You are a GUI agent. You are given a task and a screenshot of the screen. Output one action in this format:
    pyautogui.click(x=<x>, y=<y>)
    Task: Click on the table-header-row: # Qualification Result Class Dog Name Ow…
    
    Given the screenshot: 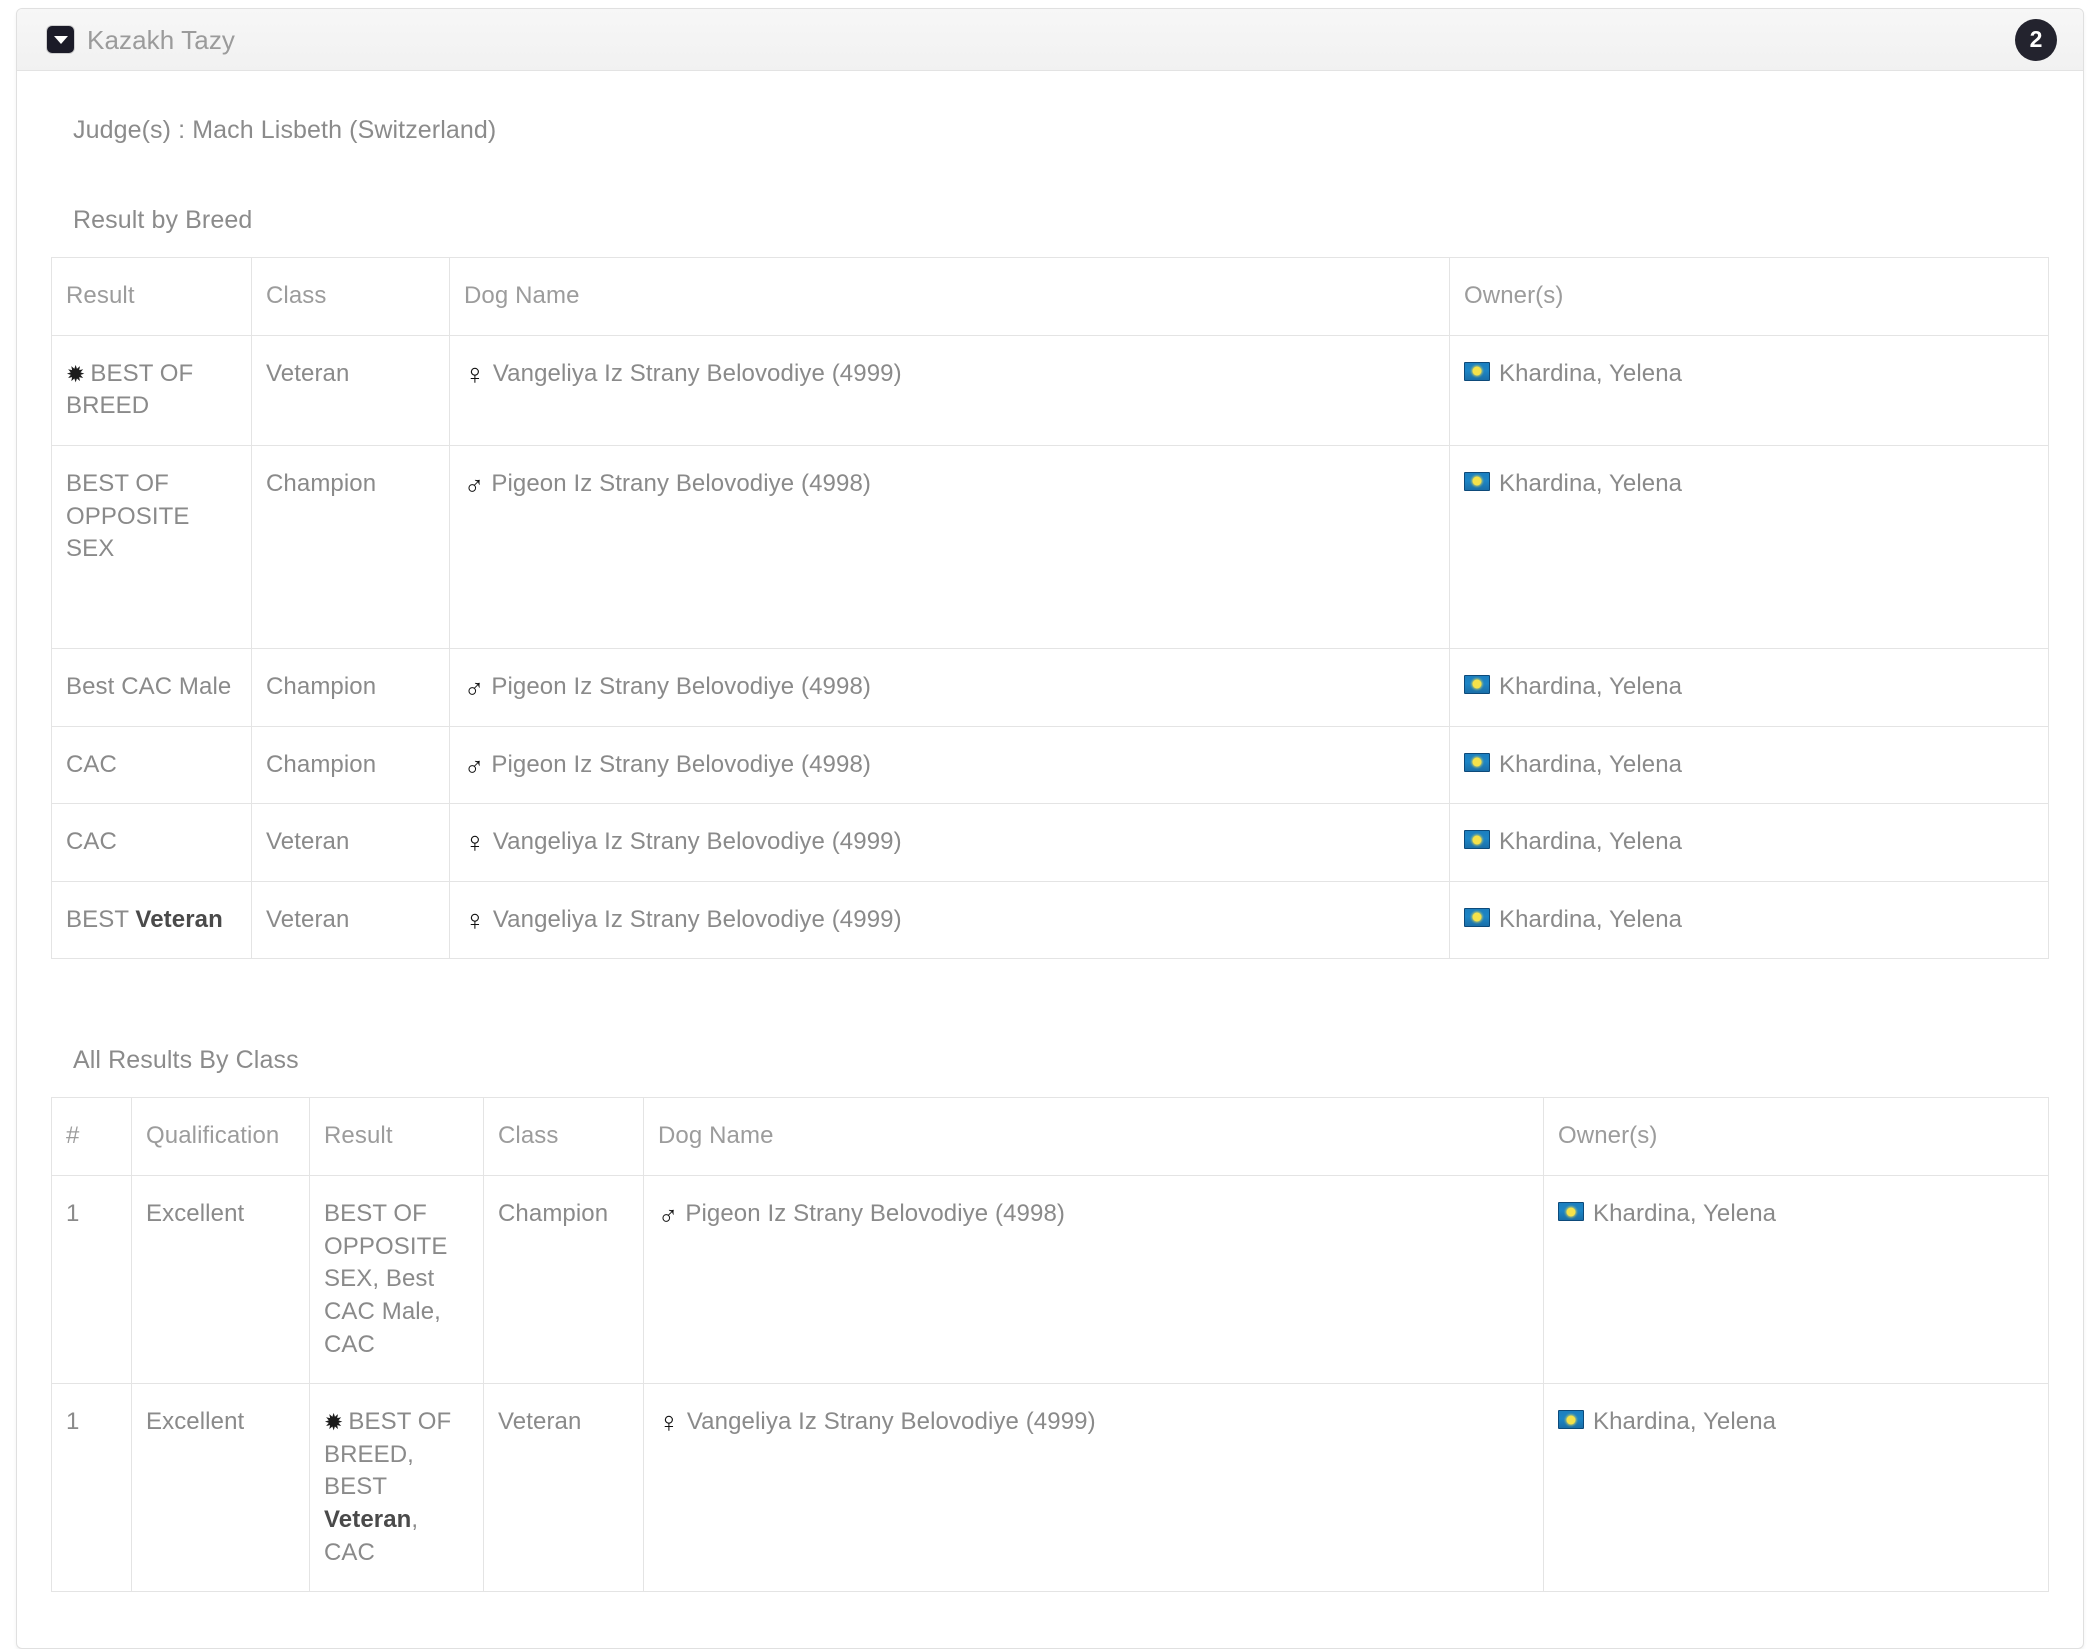 What is the action you would take?
    pyautogui.click(x=1050, y=1136)
    